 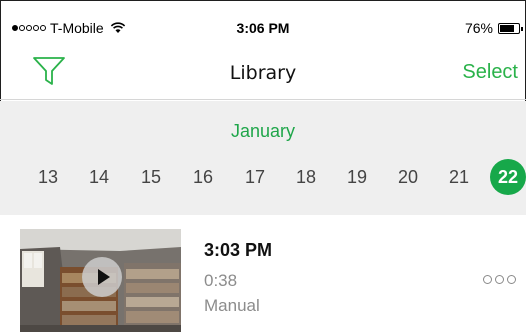 I want to click on day-17: 17, so click(x=255, y=177).